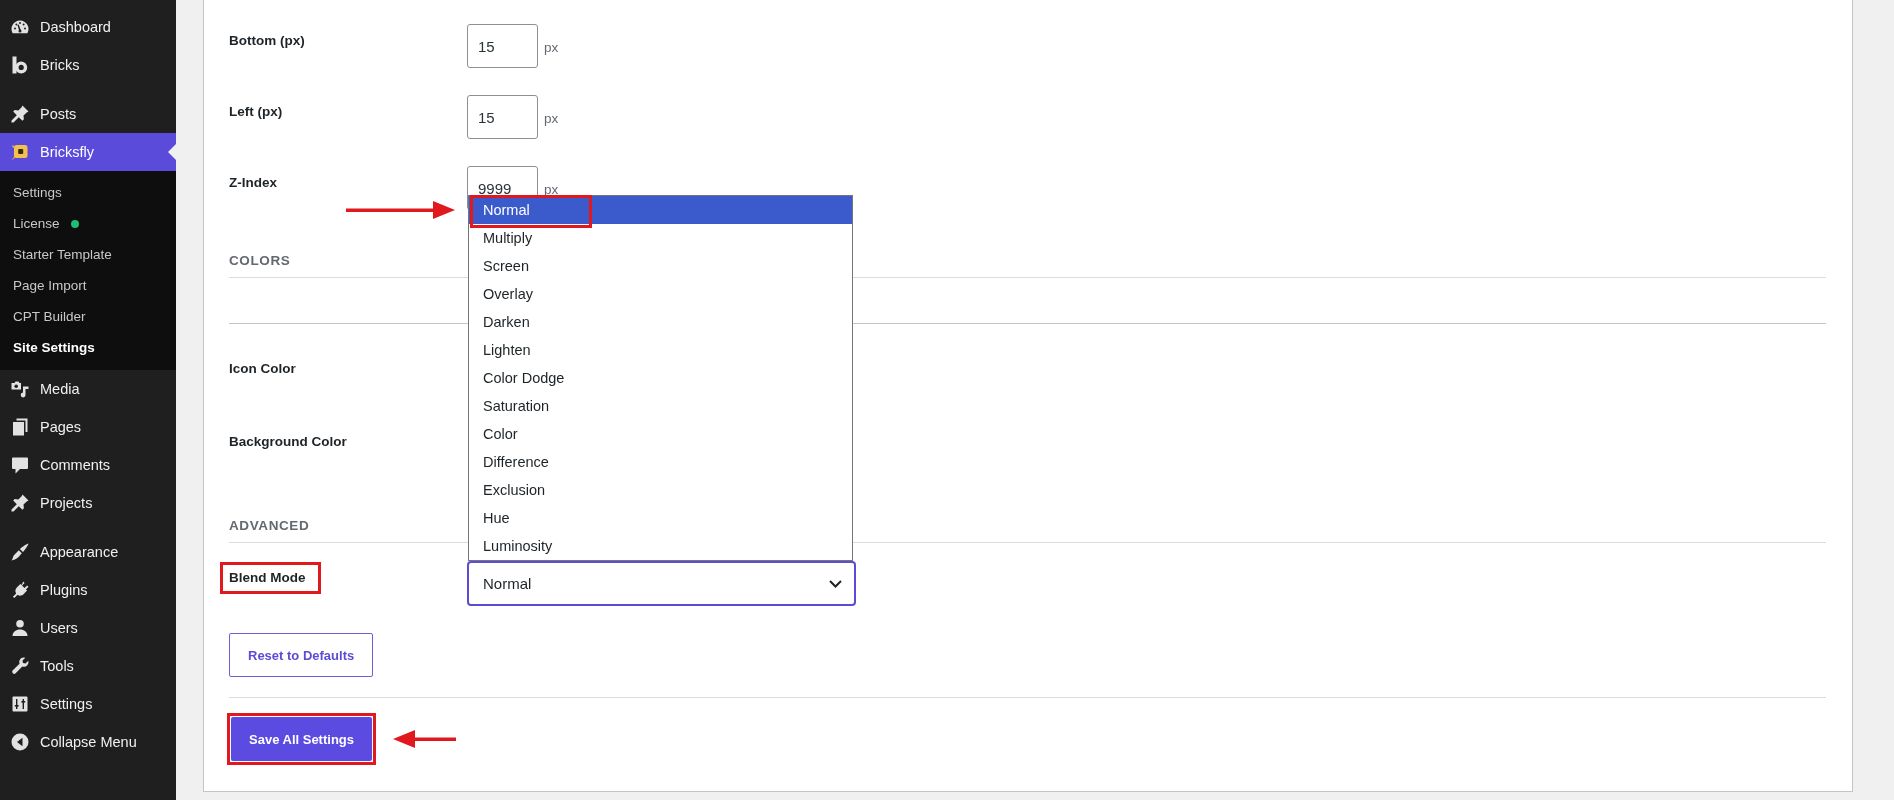 This screenshot has height=800, width=1894. I want to click on paintbrush-icon, so click(20, 552).